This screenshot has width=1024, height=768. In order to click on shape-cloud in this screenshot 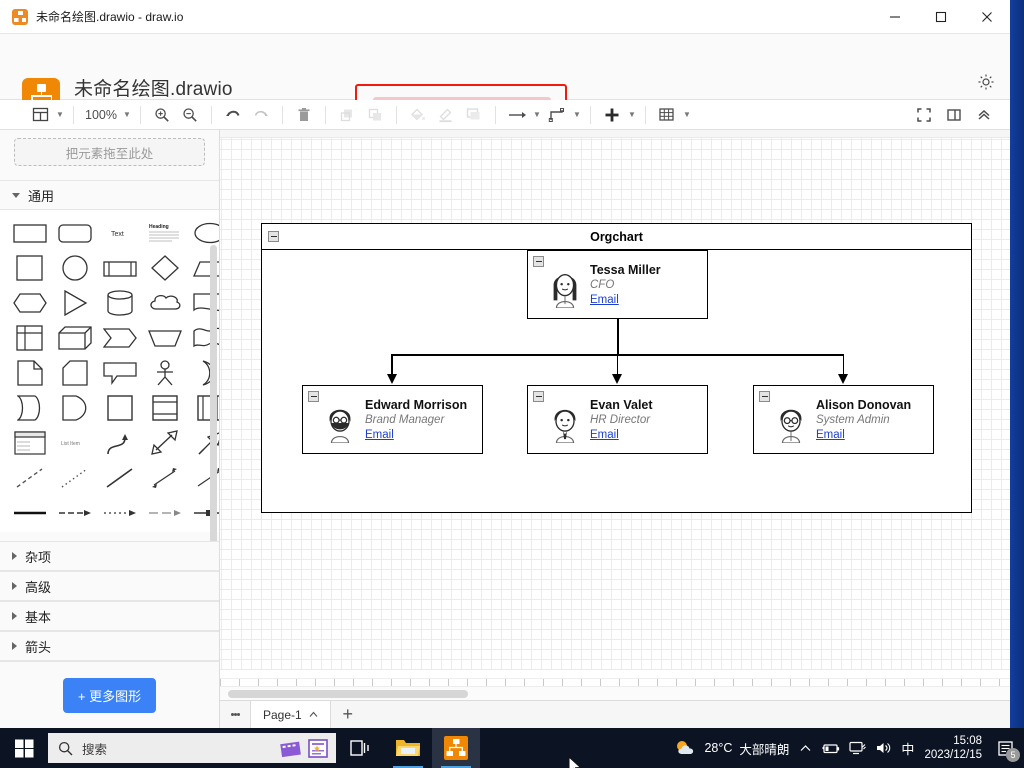, I will do `click(165, 303)`.